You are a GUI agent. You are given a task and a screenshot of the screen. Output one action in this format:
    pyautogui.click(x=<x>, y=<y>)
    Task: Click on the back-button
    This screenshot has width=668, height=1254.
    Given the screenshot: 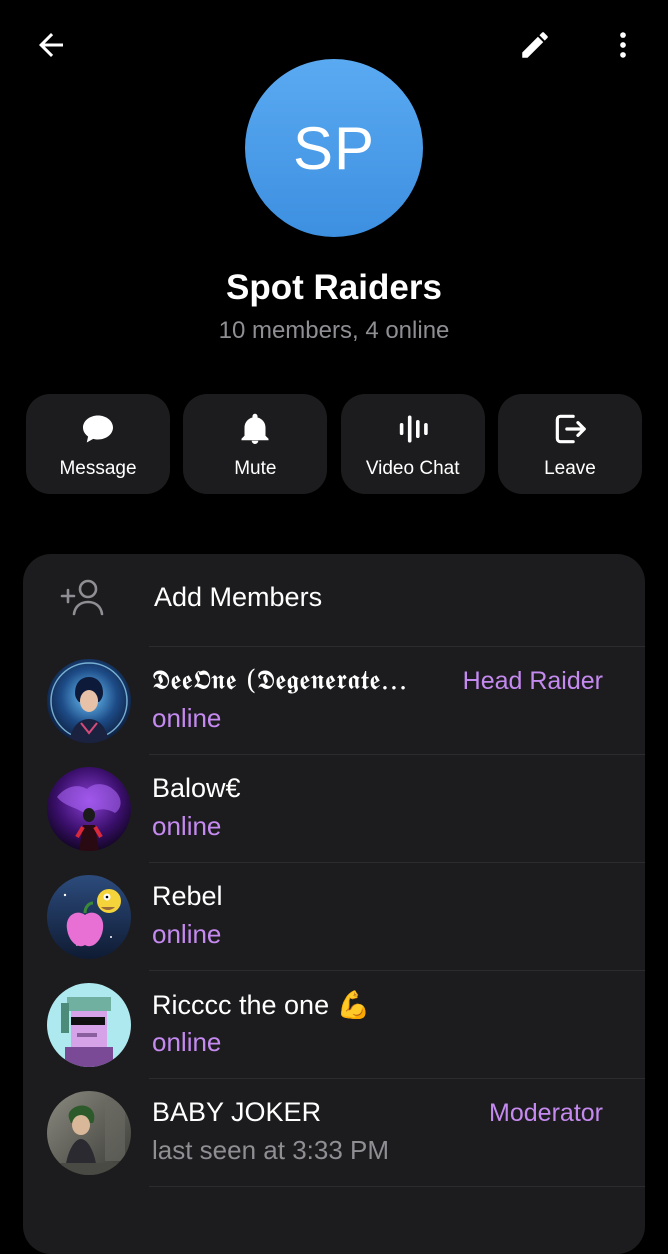 What is the action you would take?
    pyautogui.click(x=51, y=45)
    